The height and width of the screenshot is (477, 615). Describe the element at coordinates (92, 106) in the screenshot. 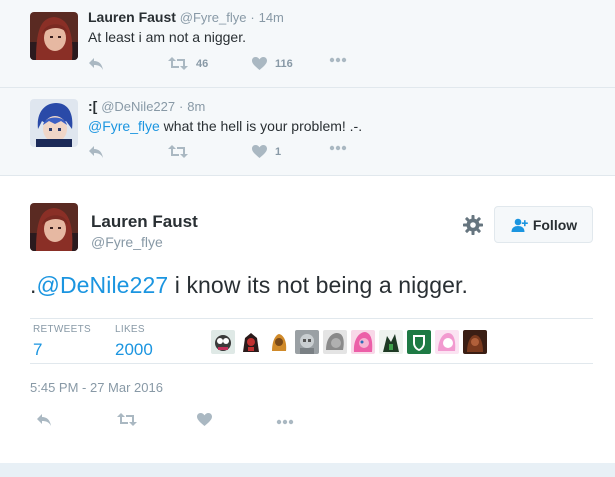

I see `display-name: :[` at that location.